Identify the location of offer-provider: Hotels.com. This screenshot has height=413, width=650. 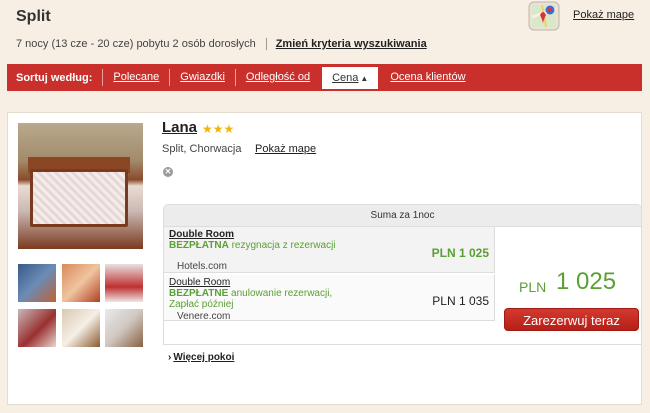
(202, 266).